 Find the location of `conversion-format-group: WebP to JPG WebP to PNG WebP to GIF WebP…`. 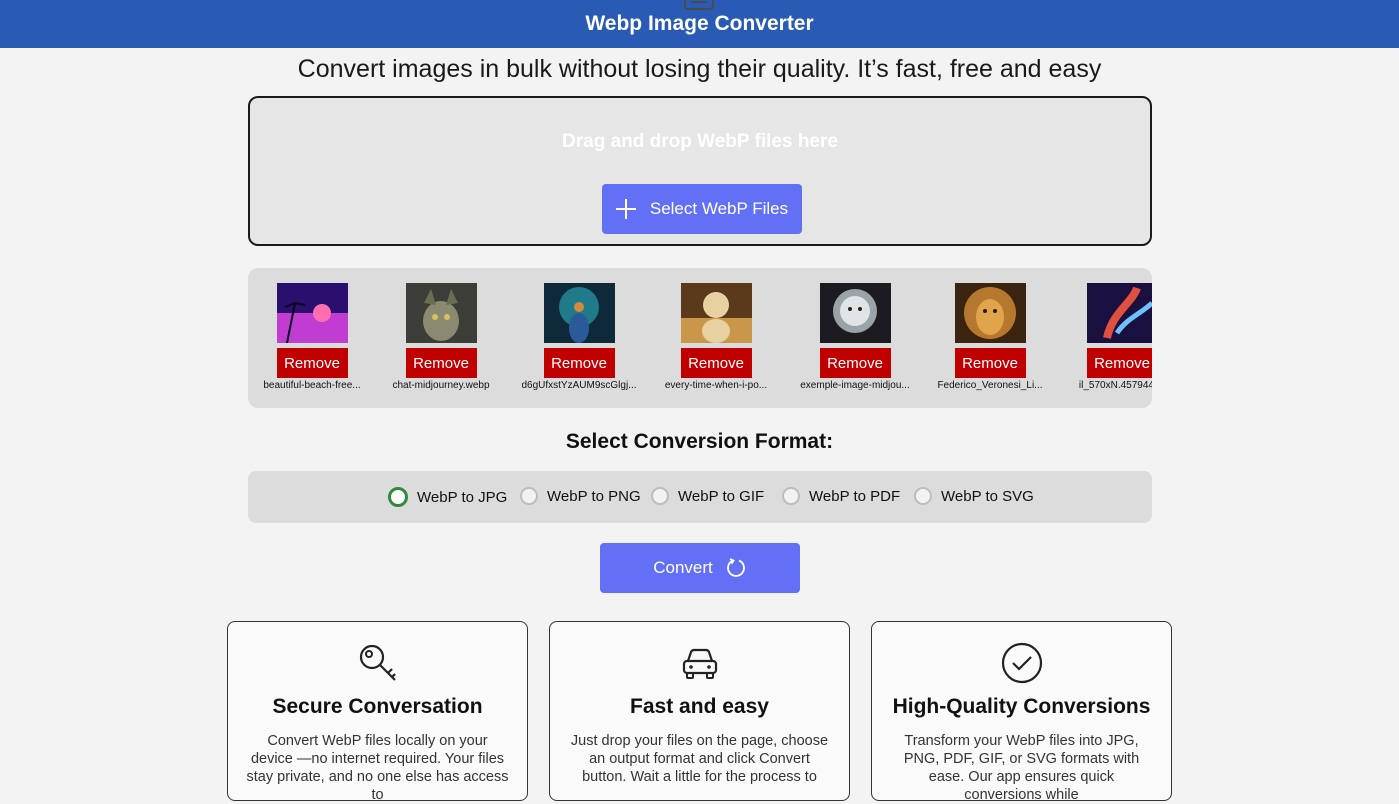

conversion-format-group: WebP to JPG WebP to PNG WebP to GIF WebP… is located at coordinates (700, 497).